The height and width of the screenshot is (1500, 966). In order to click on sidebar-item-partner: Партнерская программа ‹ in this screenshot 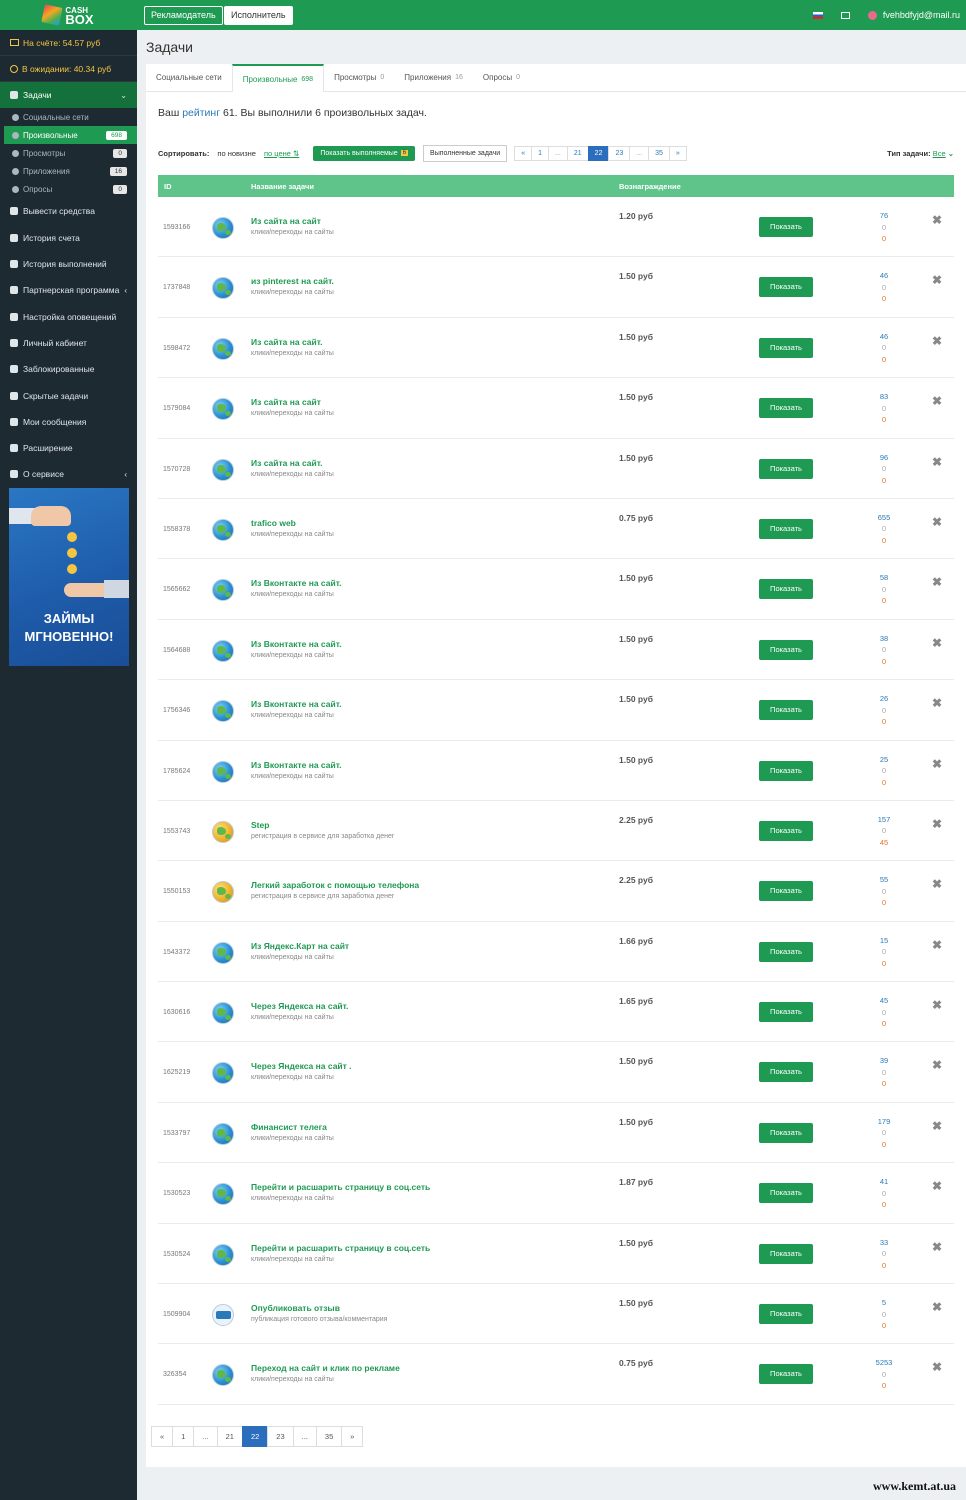, I will do `click(68, 290)`.